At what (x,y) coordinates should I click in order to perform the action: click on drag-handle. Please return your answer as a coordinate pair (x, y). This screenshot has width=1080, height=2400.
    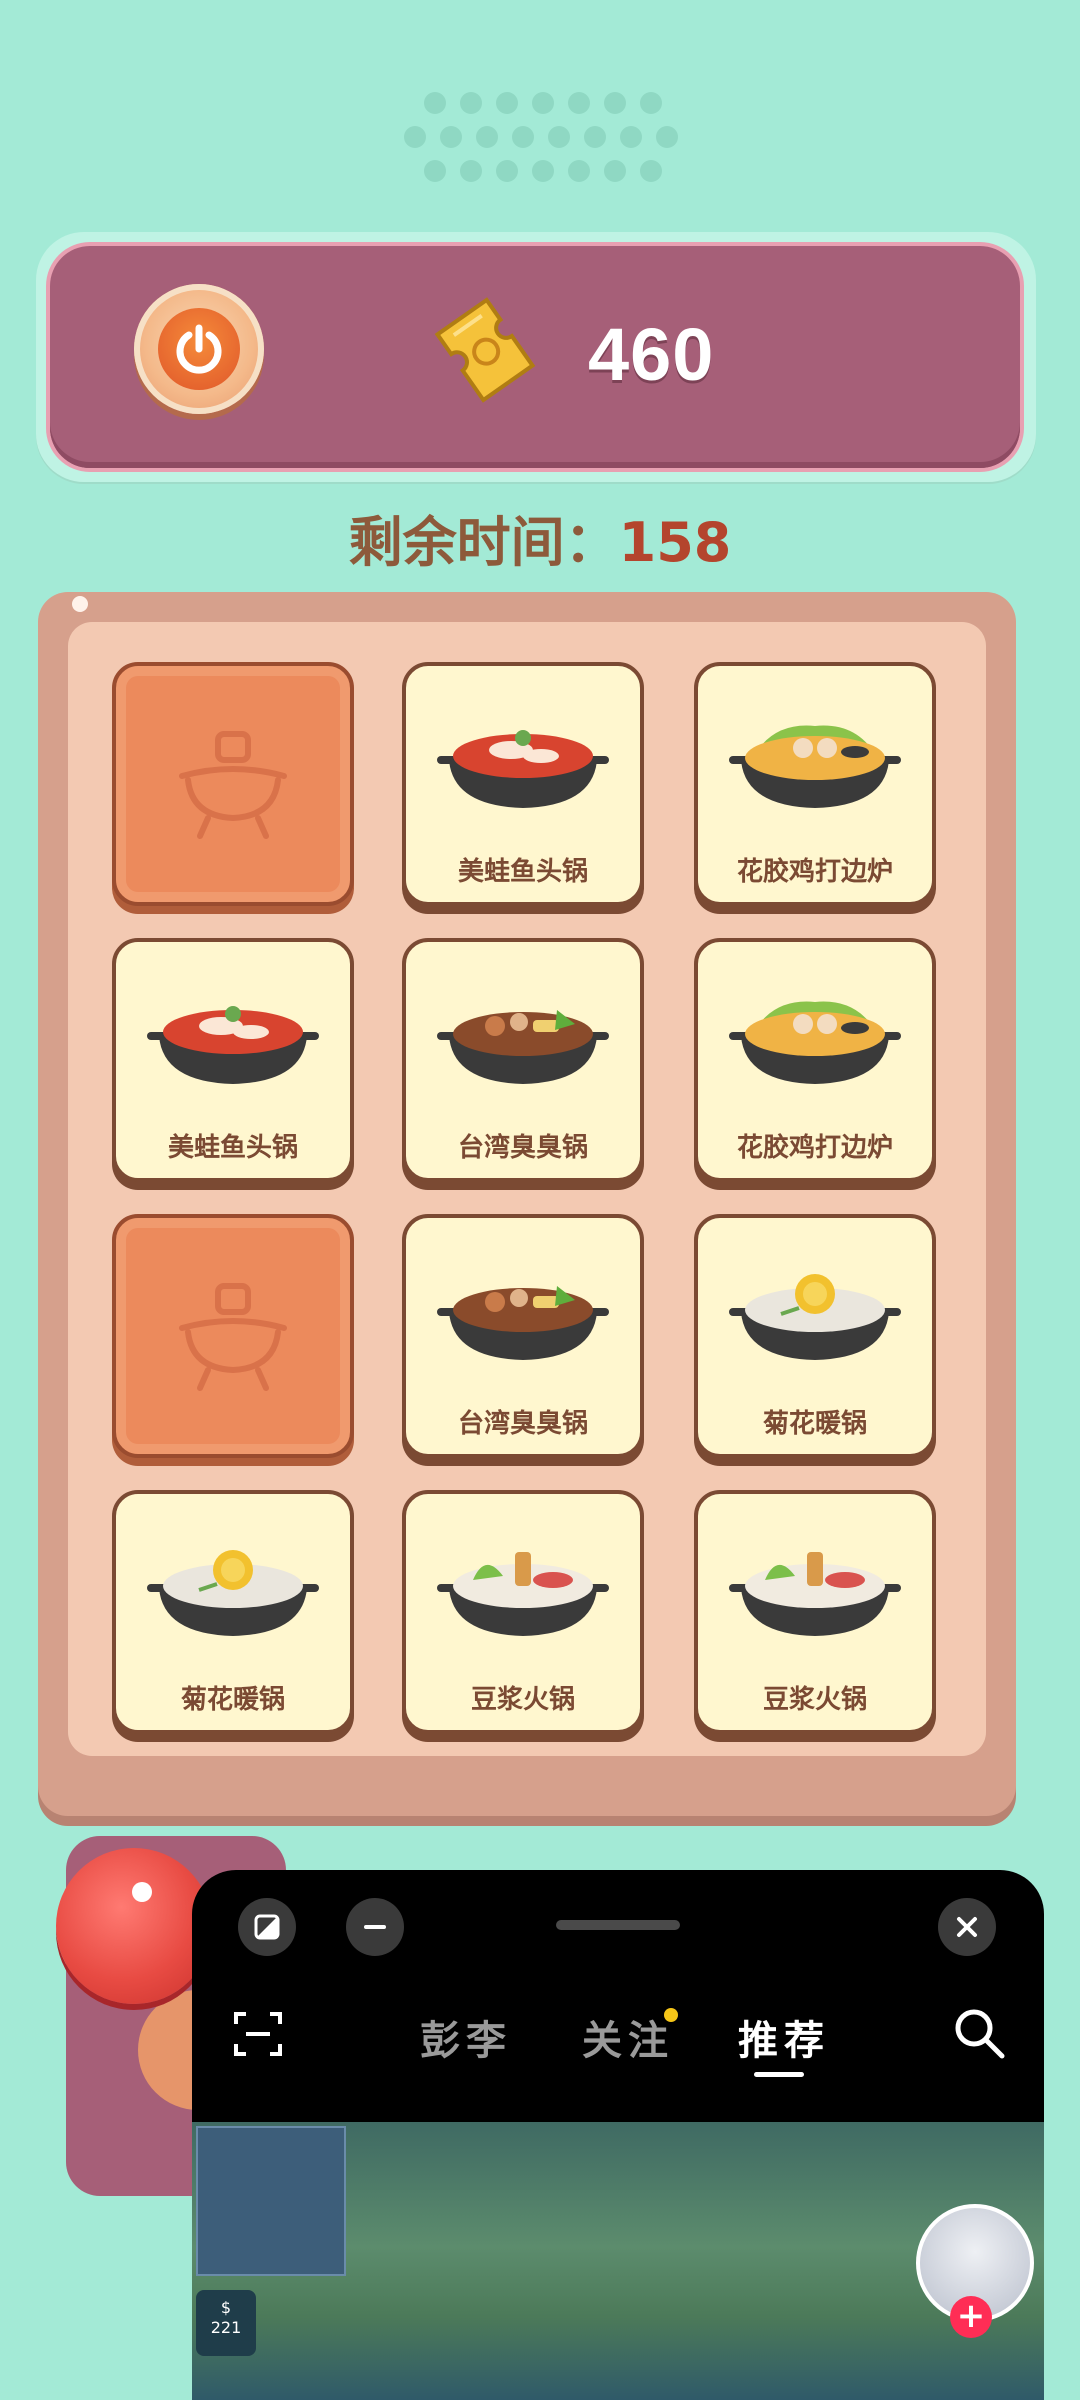
    Looking at the image, I should click on (618, 1925).